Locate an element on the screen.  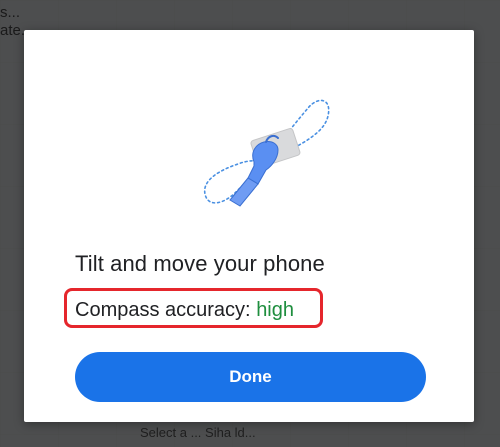
compass-accuracy-status: Compass accuracy: high is located at coordinates (184, 310).